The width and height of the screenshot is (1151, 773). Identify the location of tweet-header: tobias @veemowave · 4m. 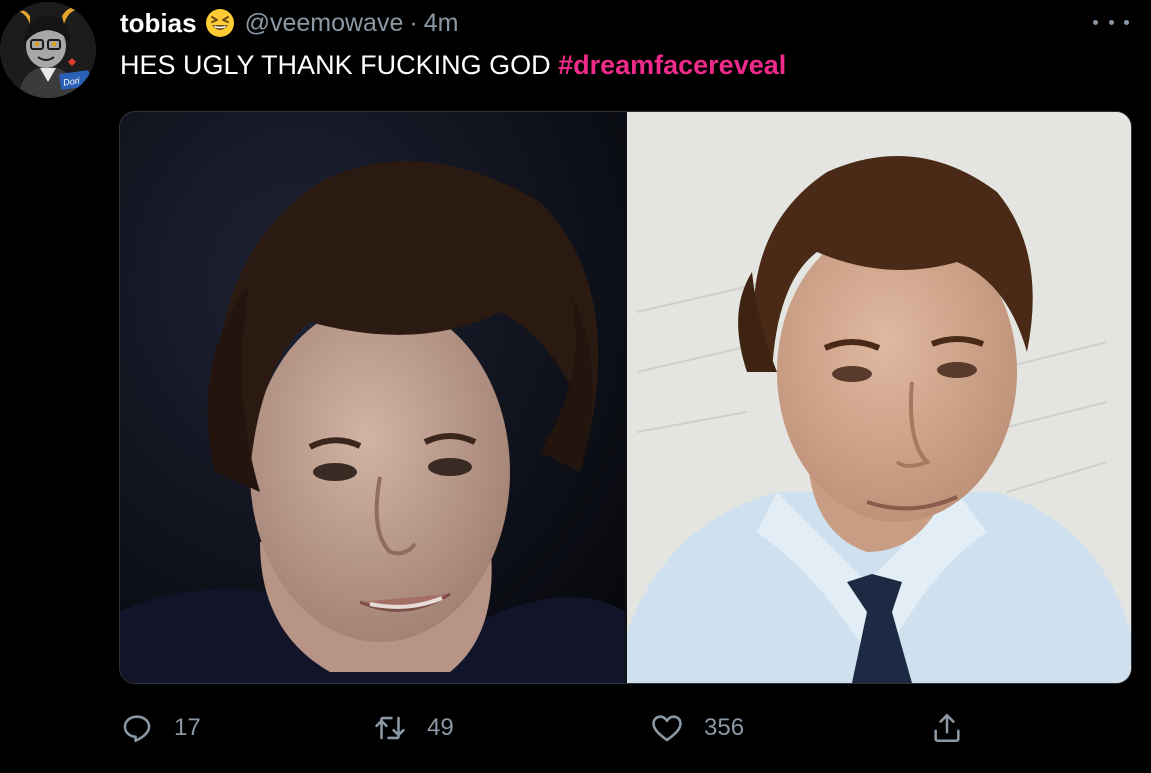
(289, 23).